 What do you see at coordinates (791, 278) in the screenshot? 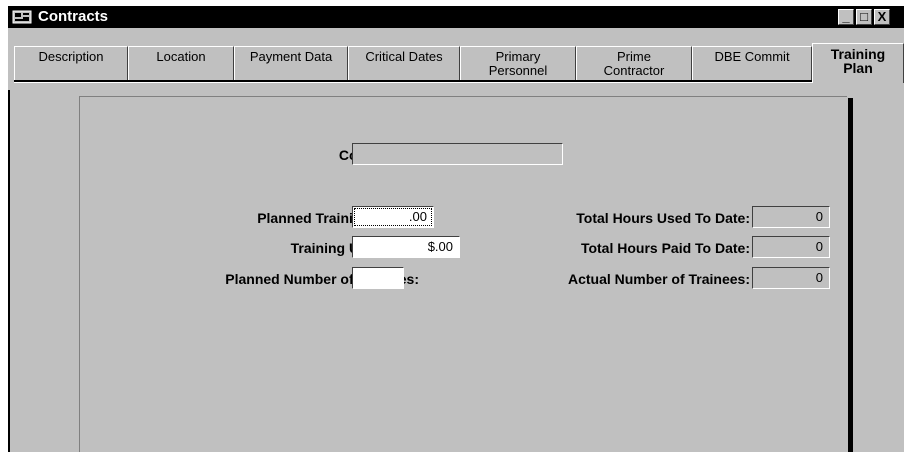
I see `actual-number-of-trainees-field: 0` at bounding box center [791, 278].